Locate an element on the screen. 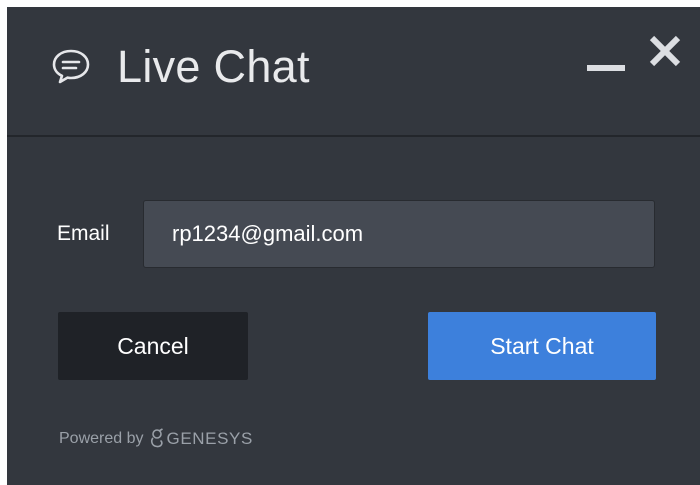 The height and width of the screenshot is (485, 700). genesys-brand: GENESYS is located at coordinates (209, 438).